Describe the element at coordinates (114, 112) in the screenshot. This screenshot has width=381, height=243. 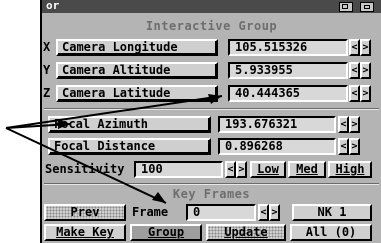
I see `arrow-to-latitude-line` at that location.